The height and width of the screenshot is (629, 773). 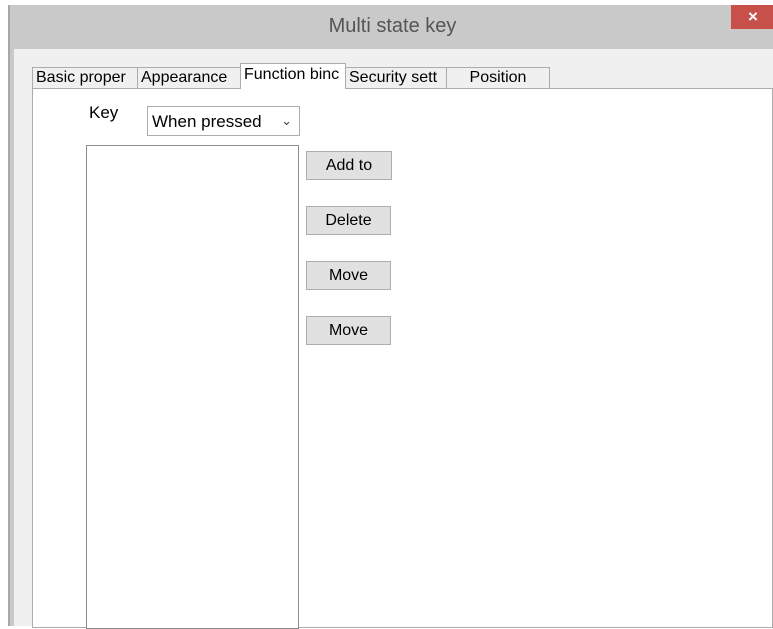 I want to click on trigger-select-value: When pressed, so click(x=207, y=121).